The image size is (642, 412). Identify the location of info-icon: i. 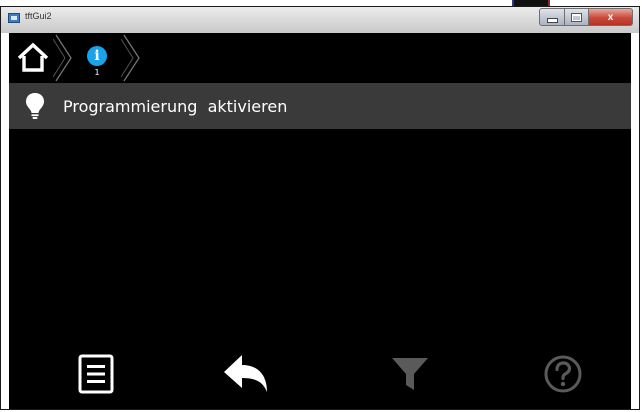
(97, 56).